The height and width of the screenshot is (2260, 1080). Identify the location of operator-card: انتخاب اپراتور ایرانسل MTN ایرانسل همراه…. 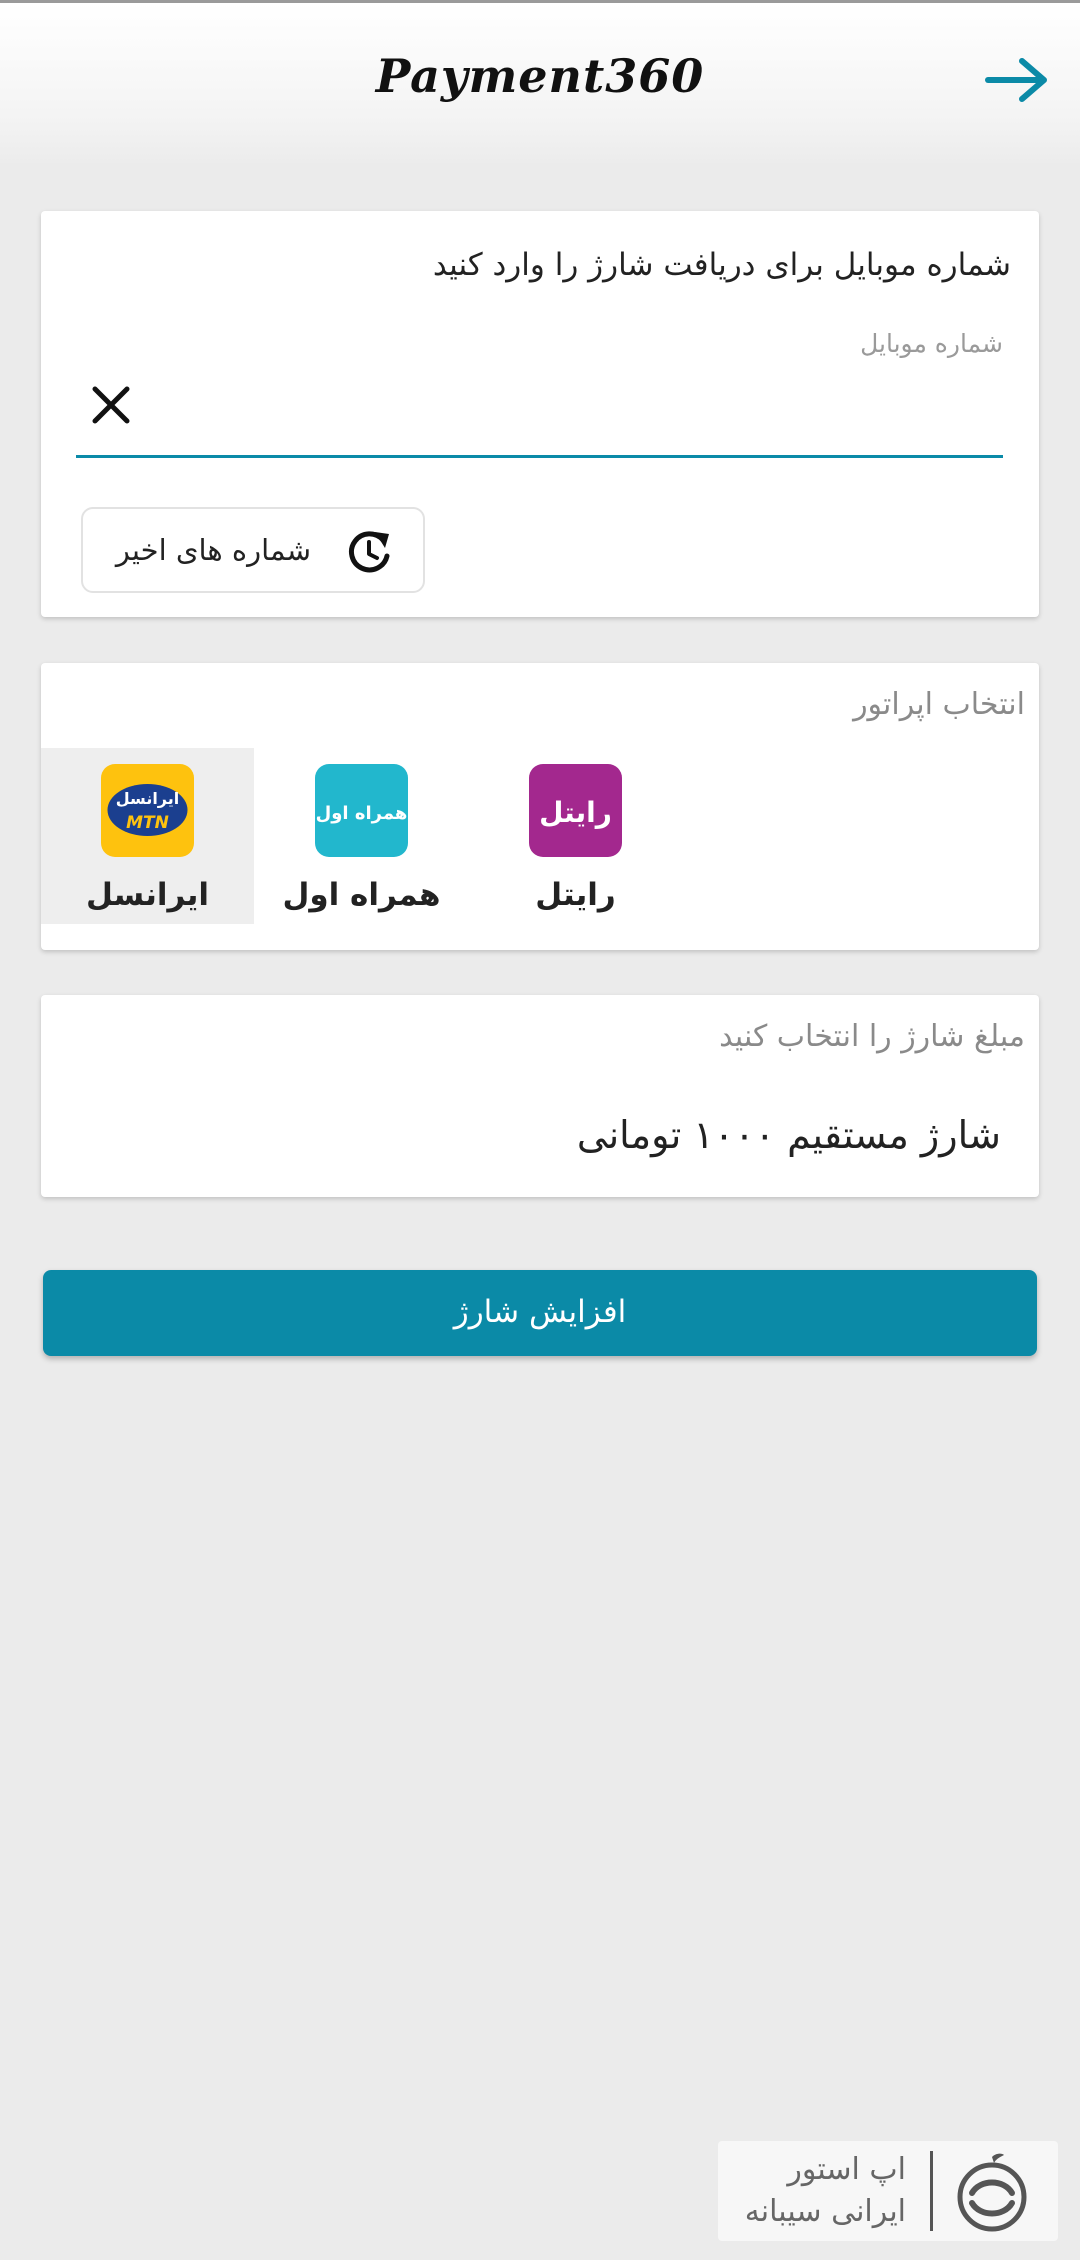
(540, 806).